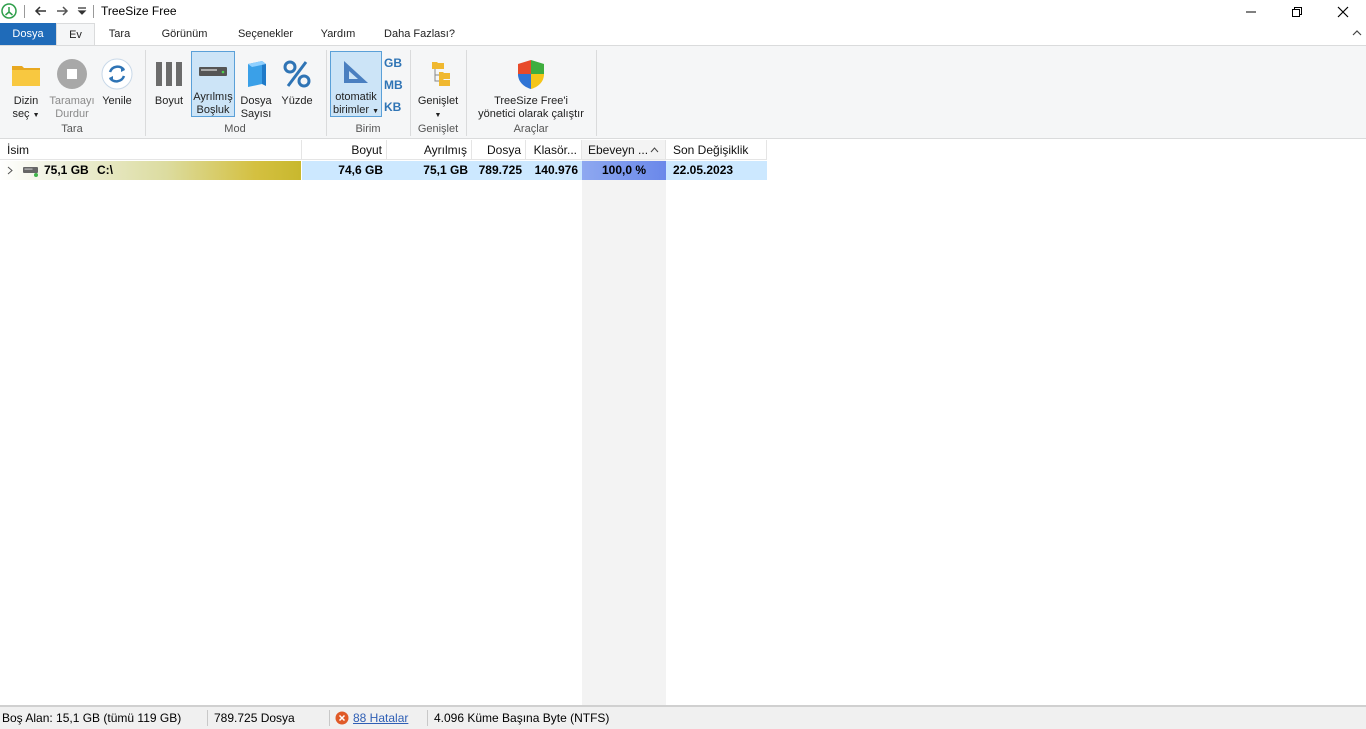  I want to click on uac-shield-icon, so click(531, 74).